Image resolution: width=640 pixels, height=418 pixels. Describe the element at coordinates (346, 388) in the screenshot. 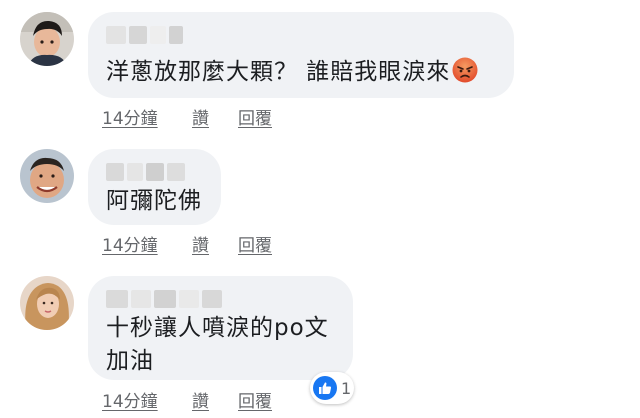

I see `reaction-count: 1` at that location.